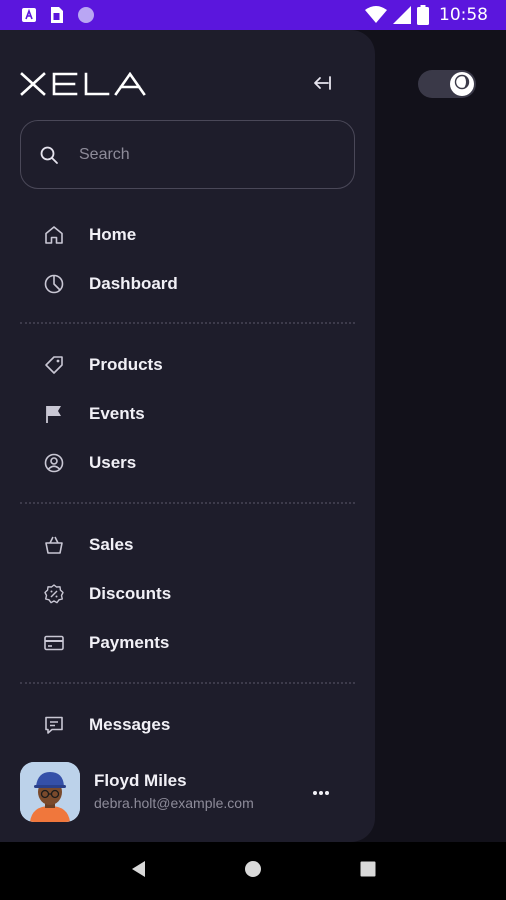 The width and height of the screenshot is (506, 900). What do you see at coordinates (111, 544) in the screenshot?
I see `nav-label-sales: Sales` at bounding box center [111, 544].